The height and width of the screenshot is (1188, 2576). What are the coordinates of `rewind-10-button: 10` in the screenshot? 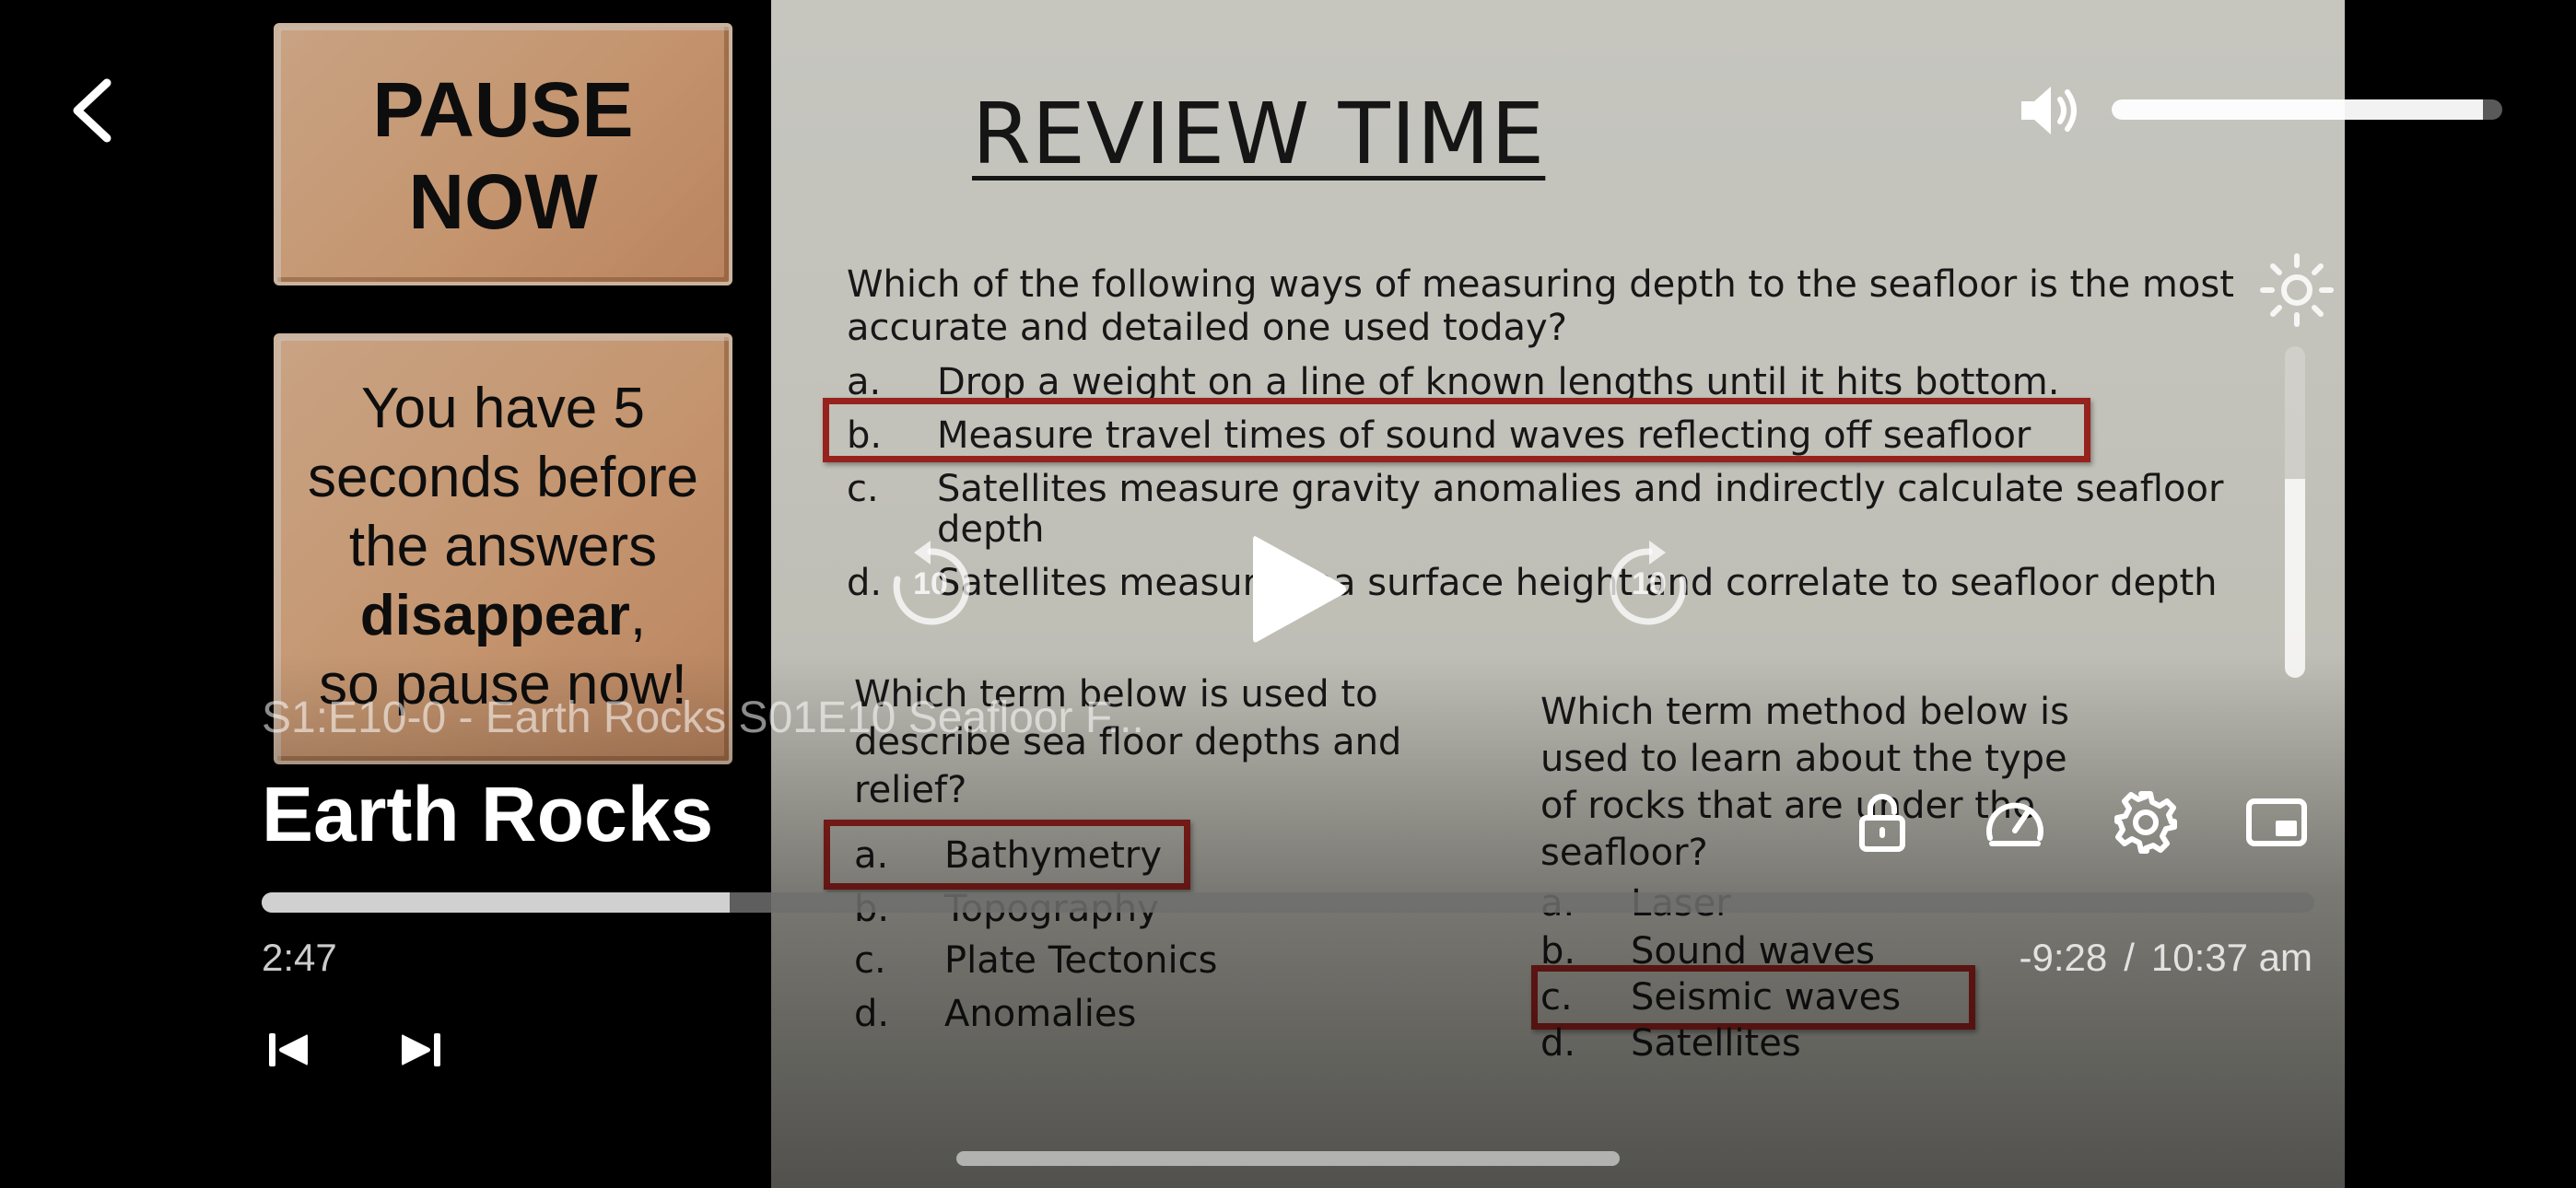 It's located at (930, 587).